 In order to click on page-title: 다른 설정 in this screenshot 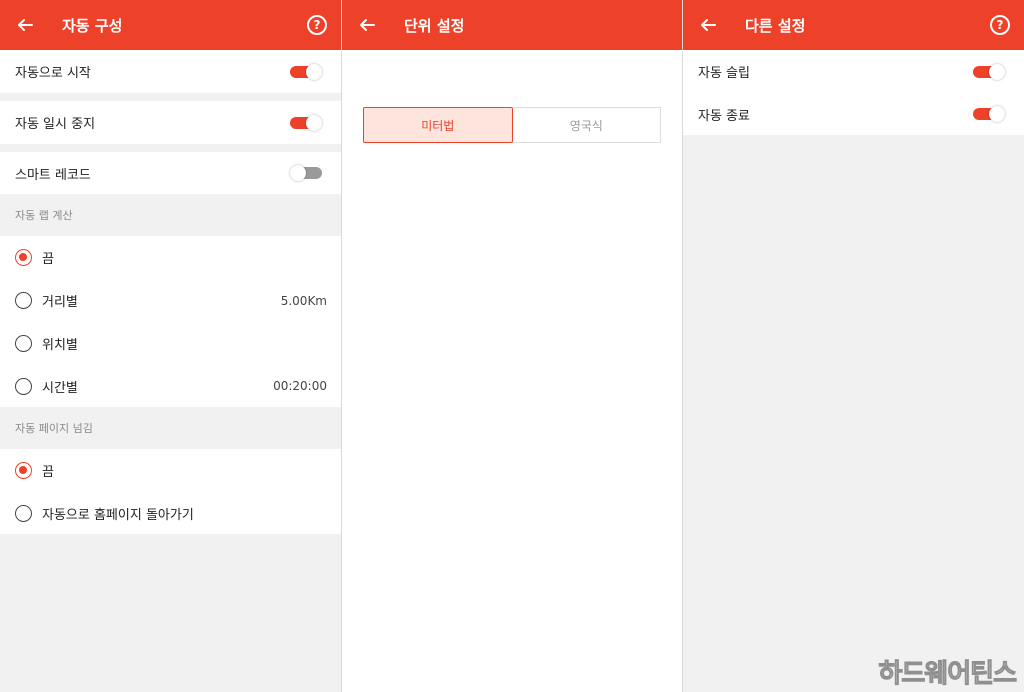, I will do `click(775, 25)`.